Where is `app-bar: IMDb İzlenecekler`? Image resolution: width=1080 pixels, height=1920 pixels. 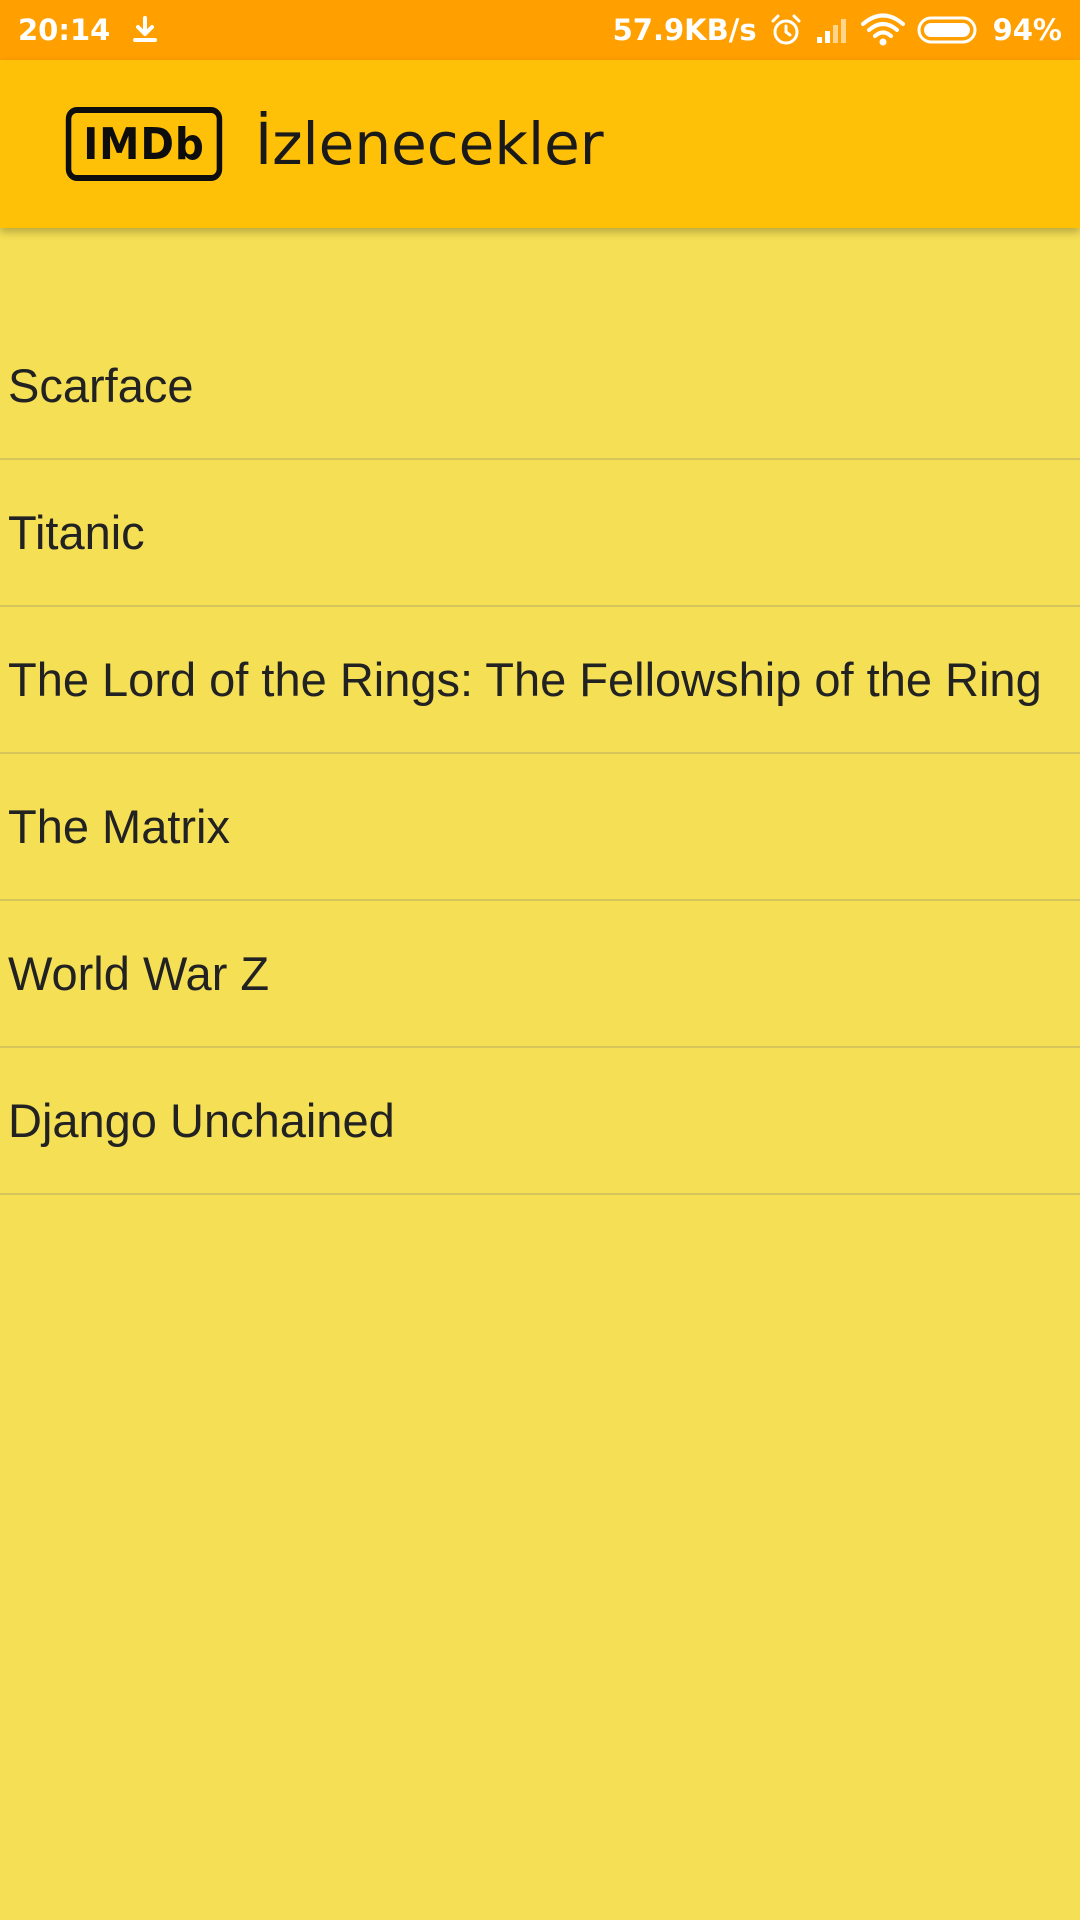
app-bar: IMDb İzlenecekler is located at coordinates (540, 144).